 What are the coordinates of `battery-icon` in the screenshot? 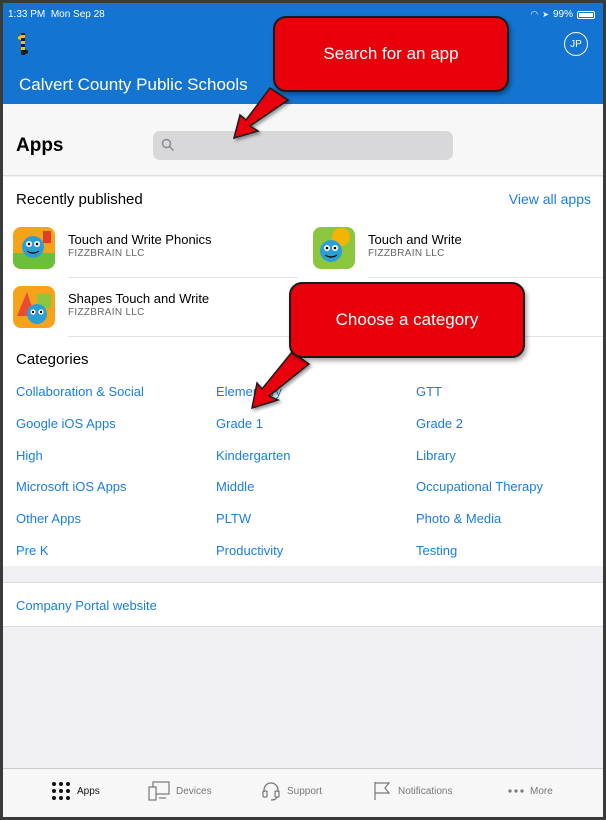 It's located at (586, 14).